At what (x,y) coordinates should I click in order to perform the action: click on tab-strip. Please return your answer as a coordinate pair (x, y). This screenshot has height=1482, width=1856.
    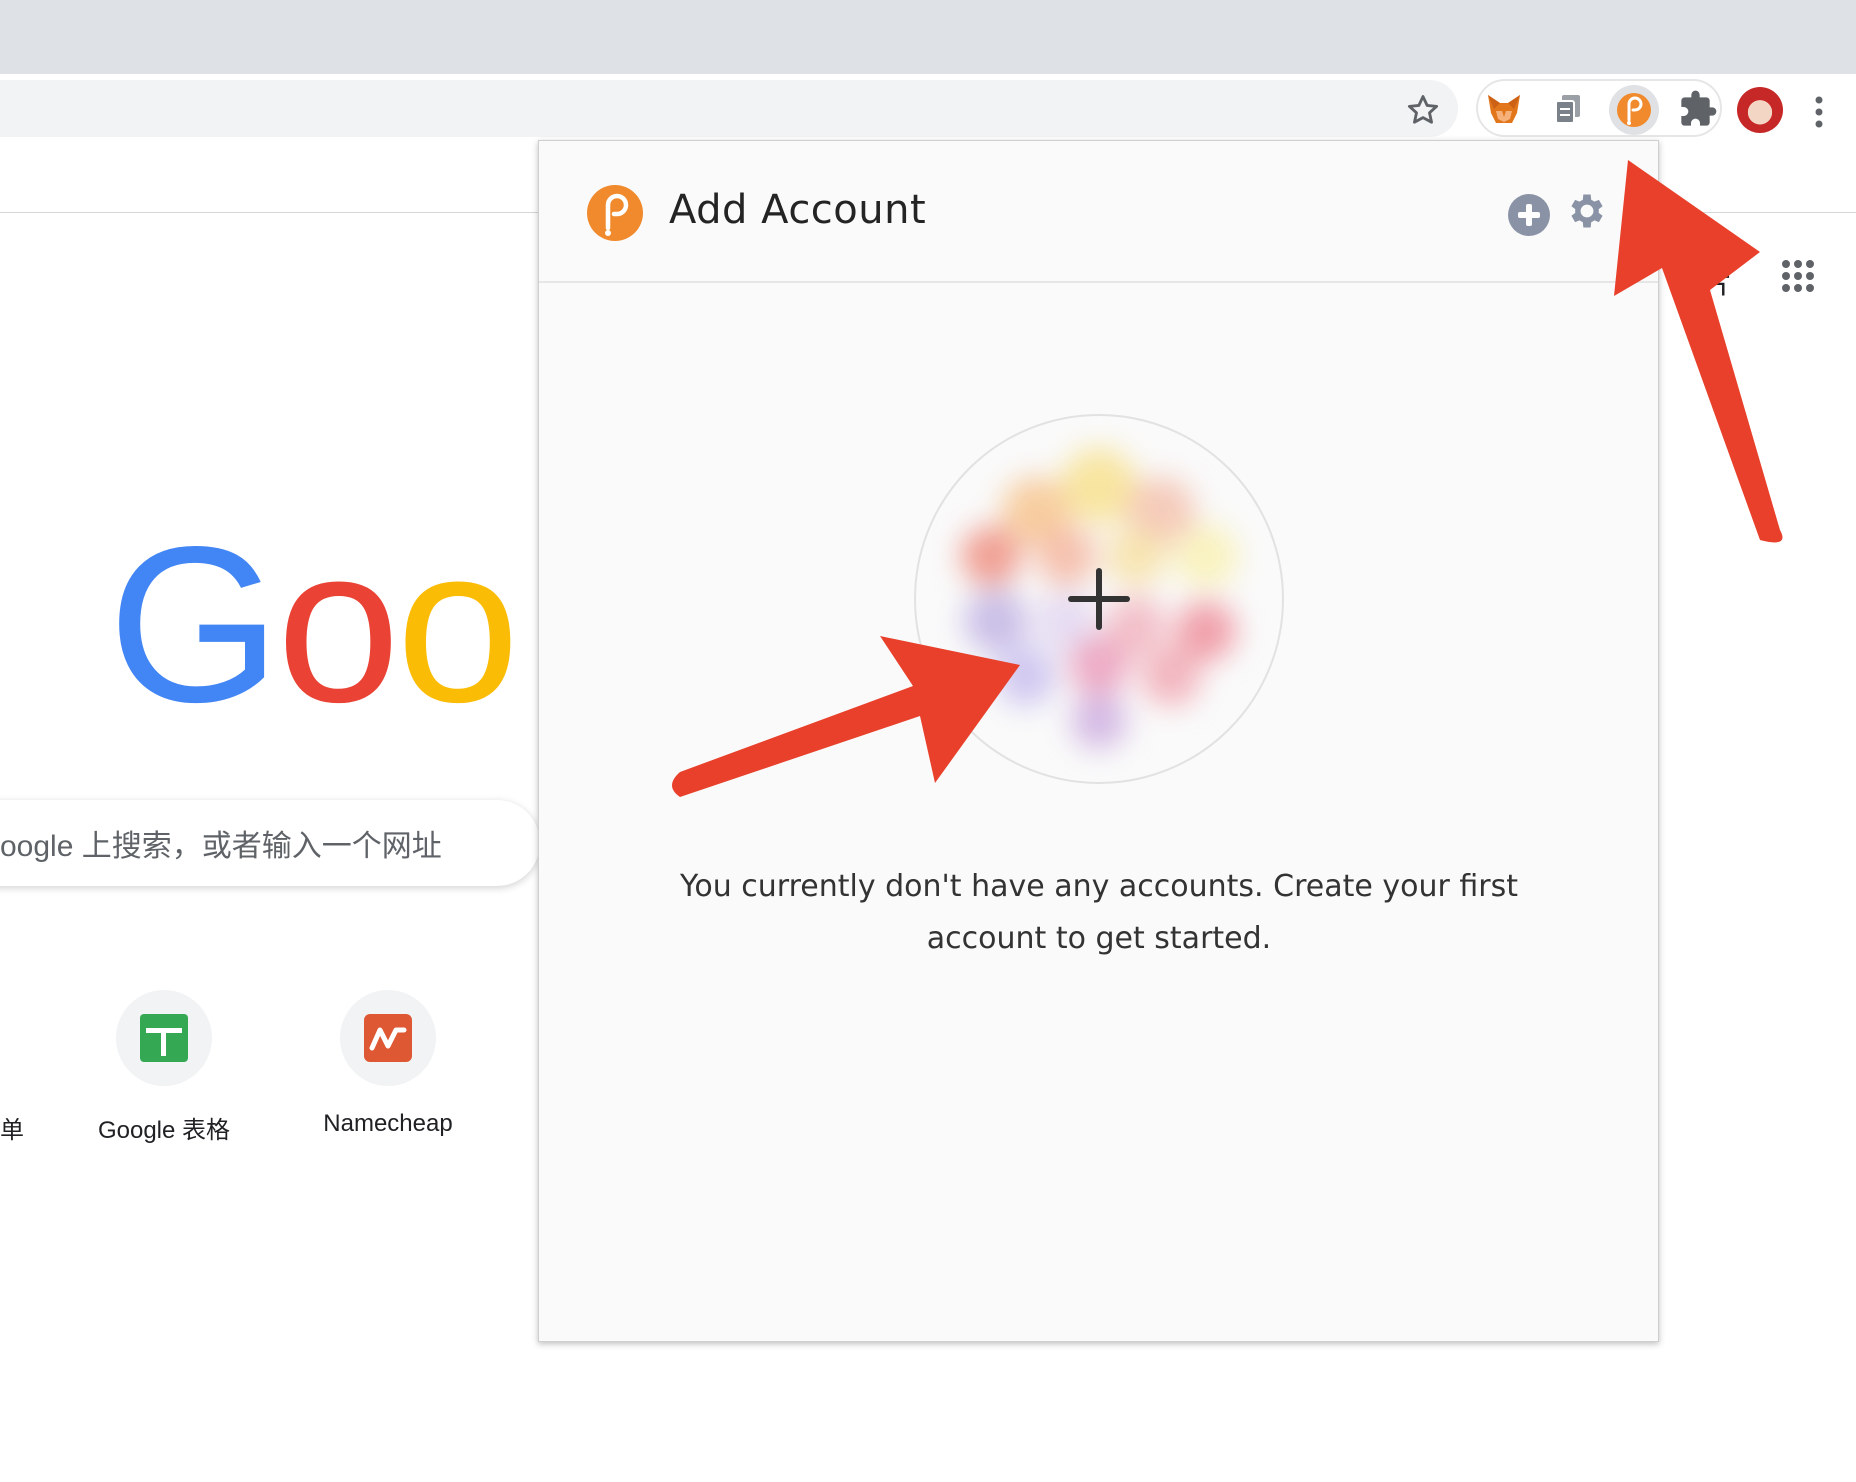
    Looking at the image, I should click on (928, 37).